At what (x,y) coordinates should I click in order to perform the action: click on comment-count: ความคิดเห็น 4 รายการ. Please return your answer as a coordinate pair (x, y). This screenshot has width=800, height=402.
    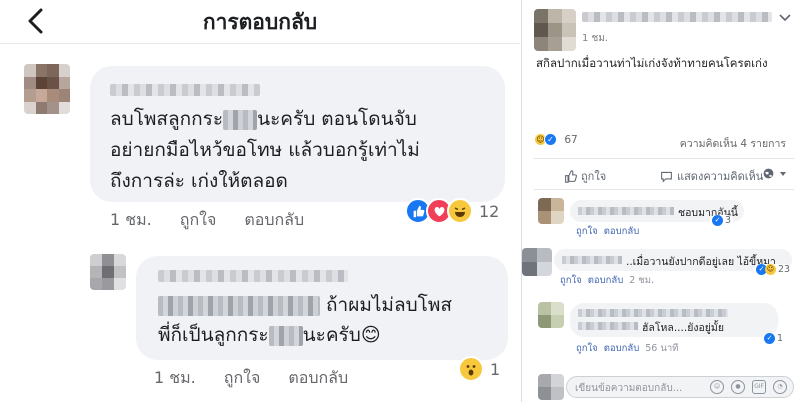
    Looking at the image, I should click on (733, 143).